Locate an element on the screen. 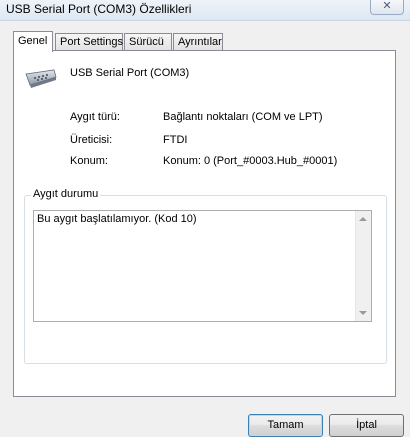  status-scrollbar is located at coordinates (363, 266).